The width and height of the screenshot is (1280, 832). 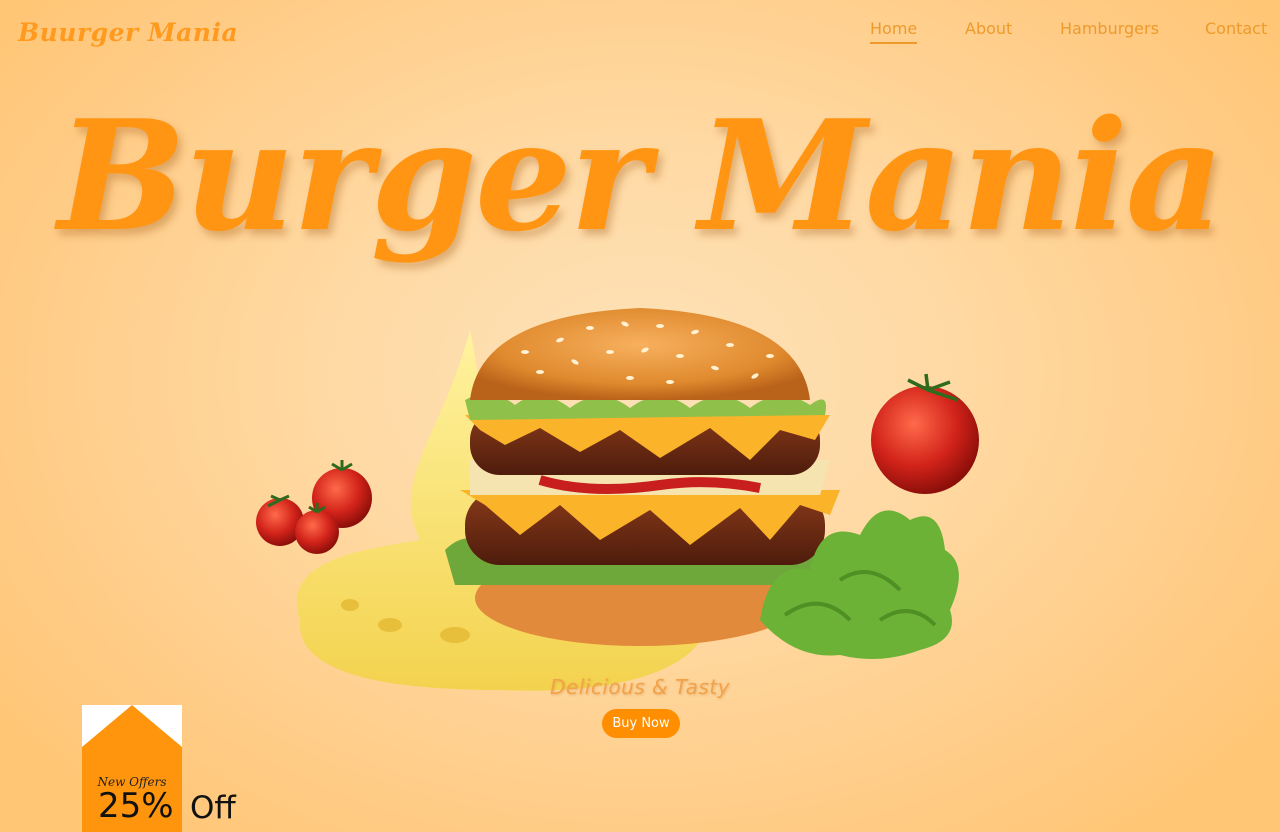 I want to click on nav-hamburgers-link: Hamburgers, so click(x=1109, y=30).